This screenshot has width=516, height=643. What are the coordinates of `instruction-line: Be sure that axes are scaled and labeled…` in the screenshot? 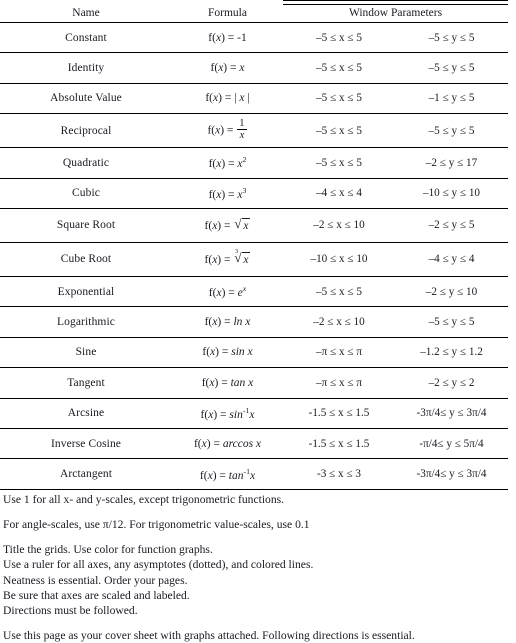 It's located at (96, 595).